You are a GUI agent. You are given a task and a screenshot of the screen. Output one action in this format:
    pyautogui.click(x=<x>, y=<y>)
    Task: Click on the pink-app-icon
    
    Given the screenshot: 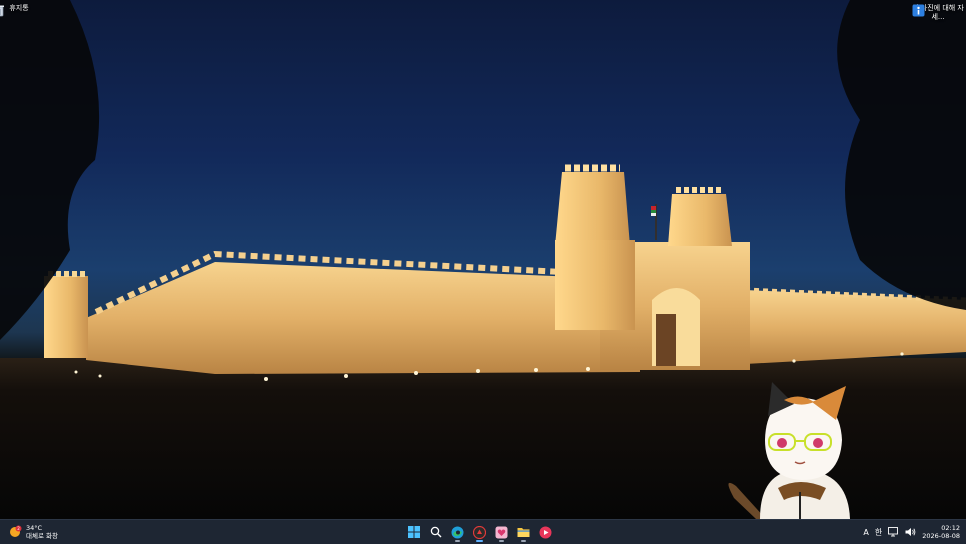 What is the action you would take?
    pyautogui.click(x=501, y=532)
    